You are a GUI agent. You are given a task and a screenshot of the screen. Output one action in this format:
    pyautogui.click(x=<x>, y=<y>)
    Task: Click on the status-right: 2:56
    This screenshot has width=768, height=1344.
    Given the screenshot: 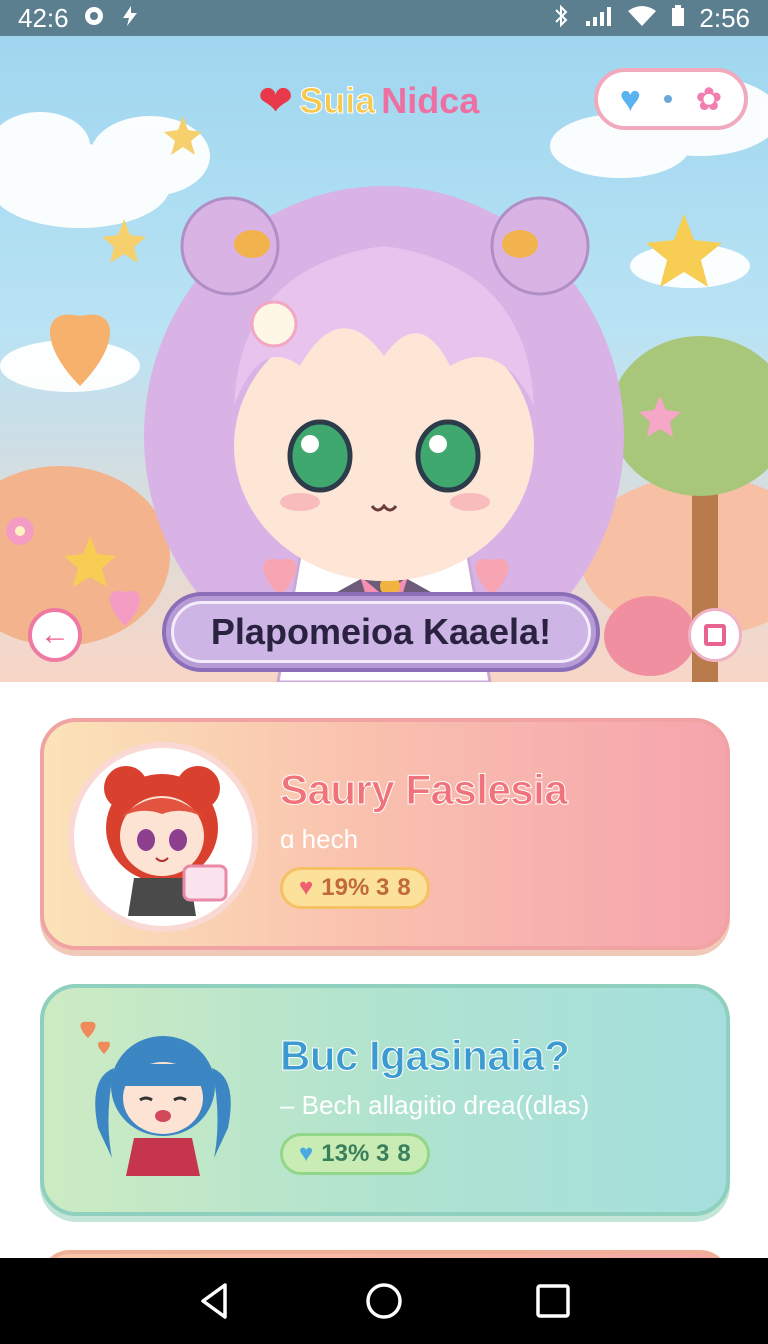 What is the action you would take?
    pyautogui.click(x=650, y=18)
    